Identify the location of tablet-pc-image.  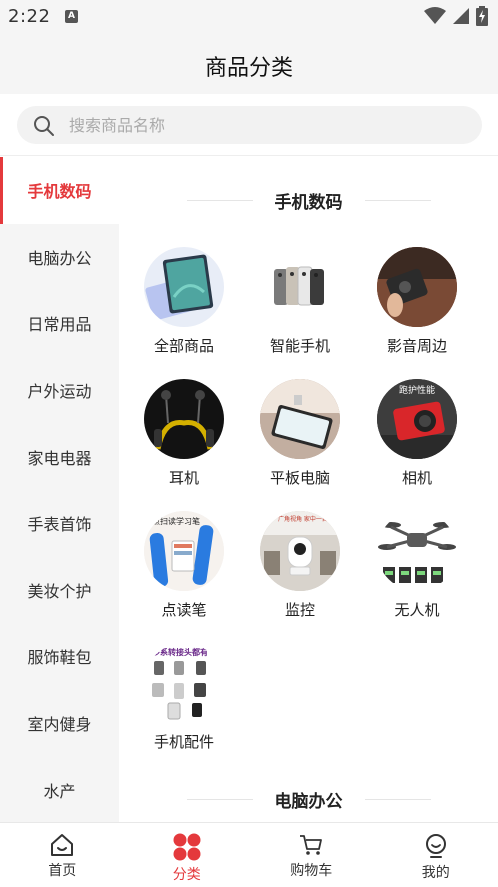
(300, 419).